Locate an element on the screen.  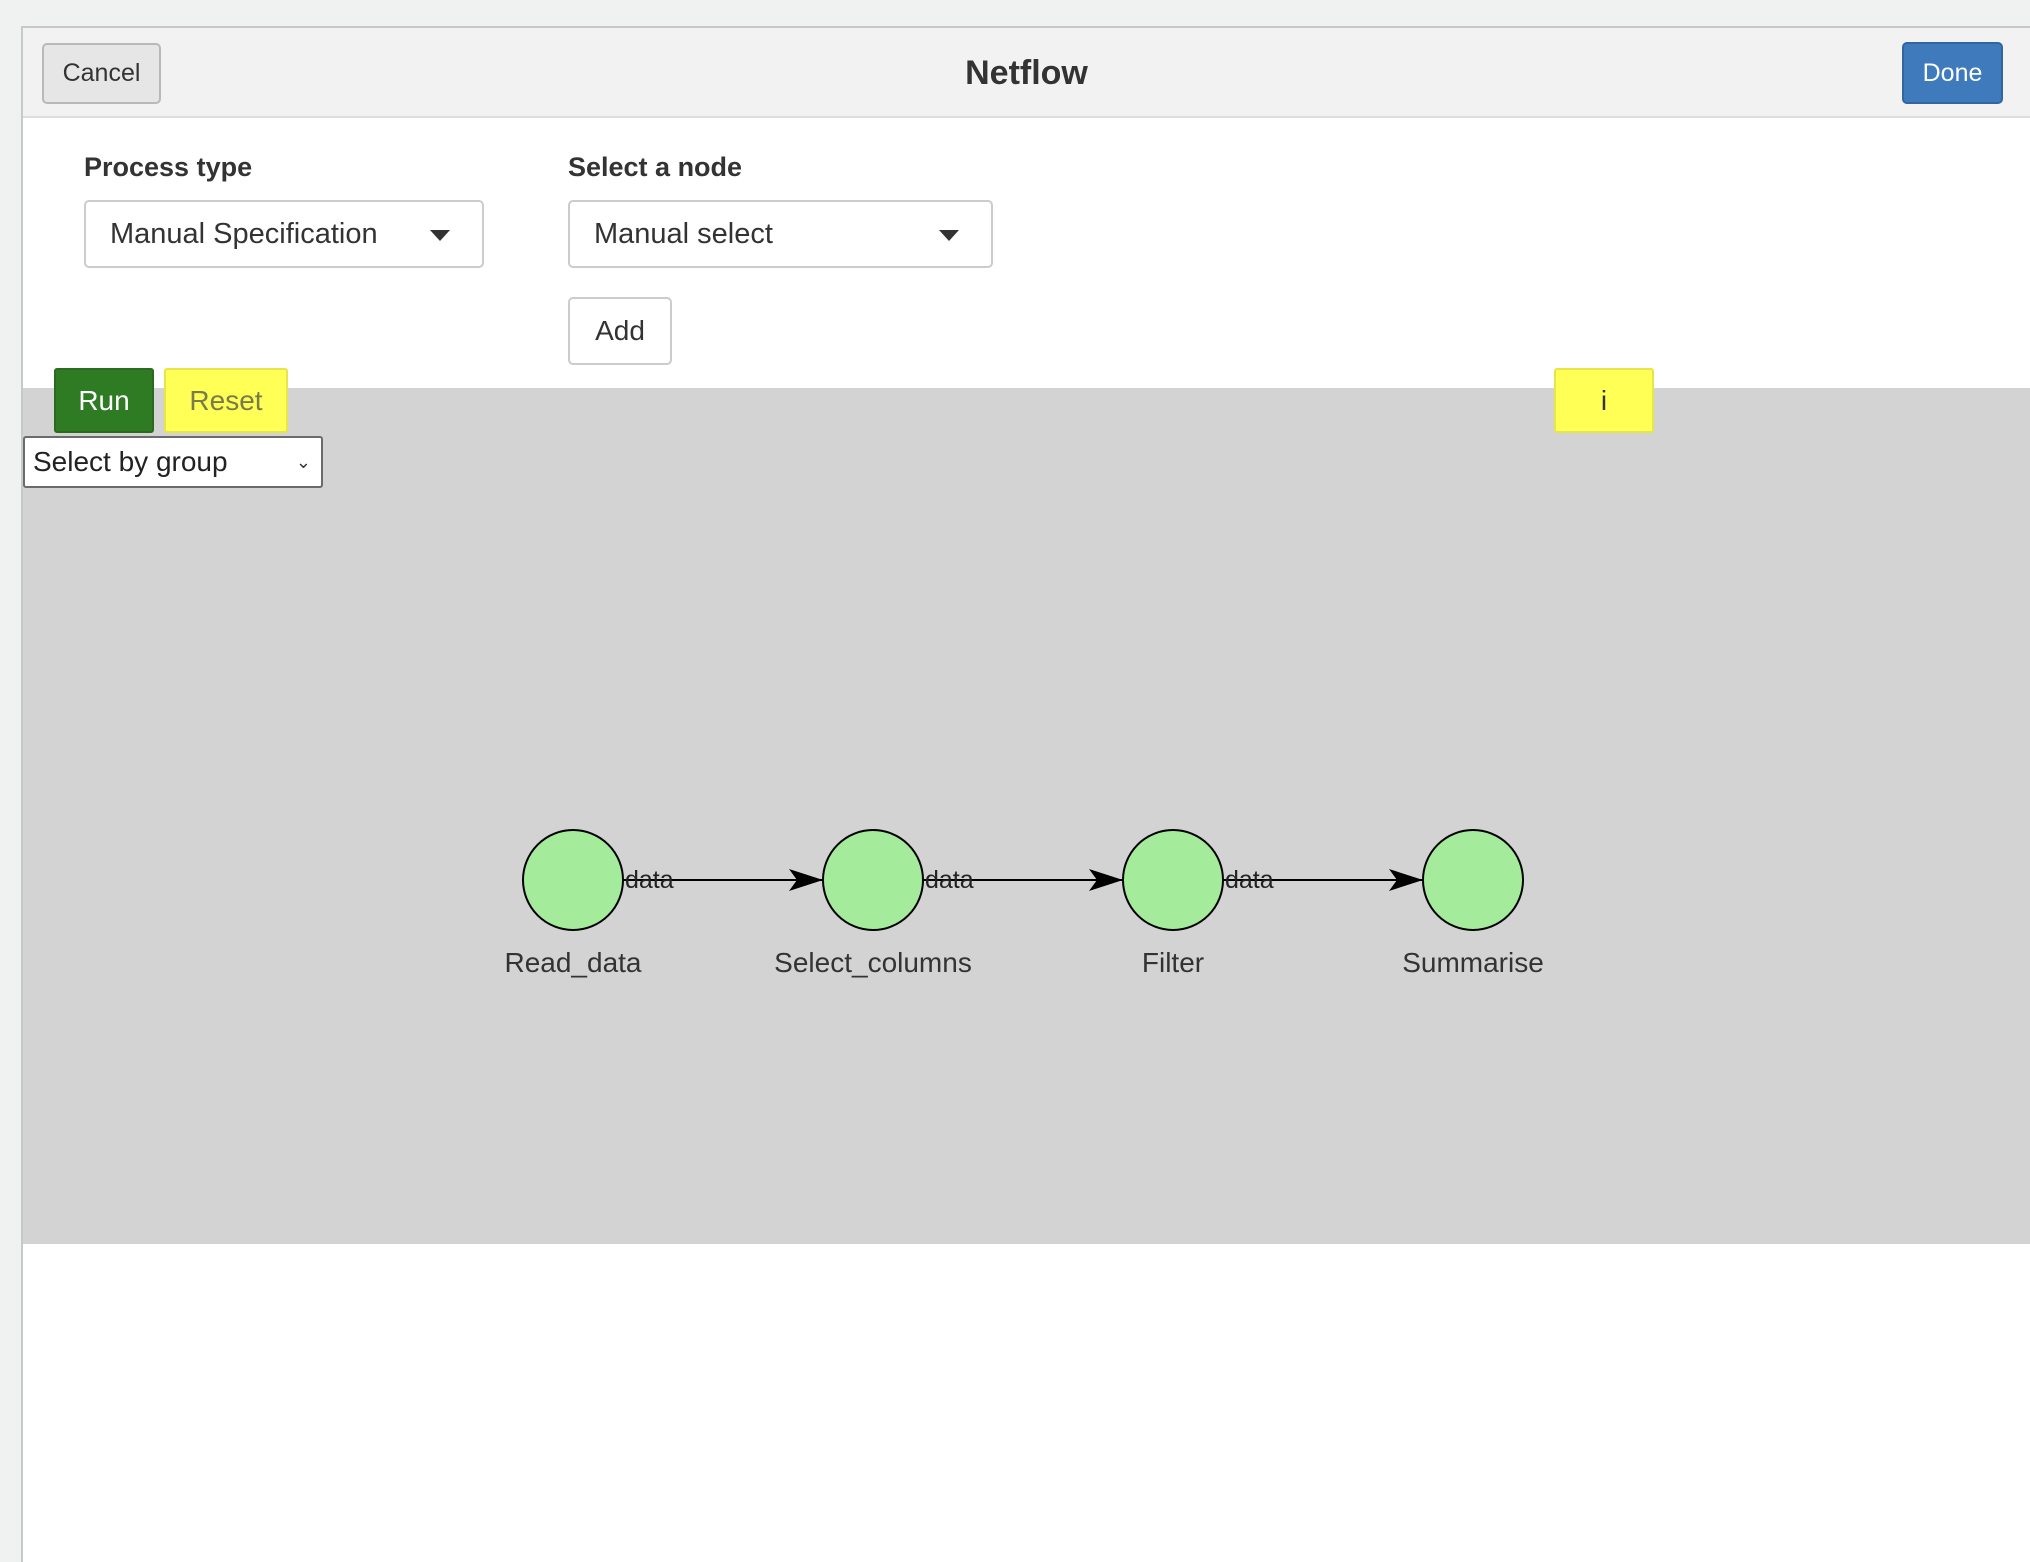
select-node-label: Select a node is located at coordinates (655, 167).